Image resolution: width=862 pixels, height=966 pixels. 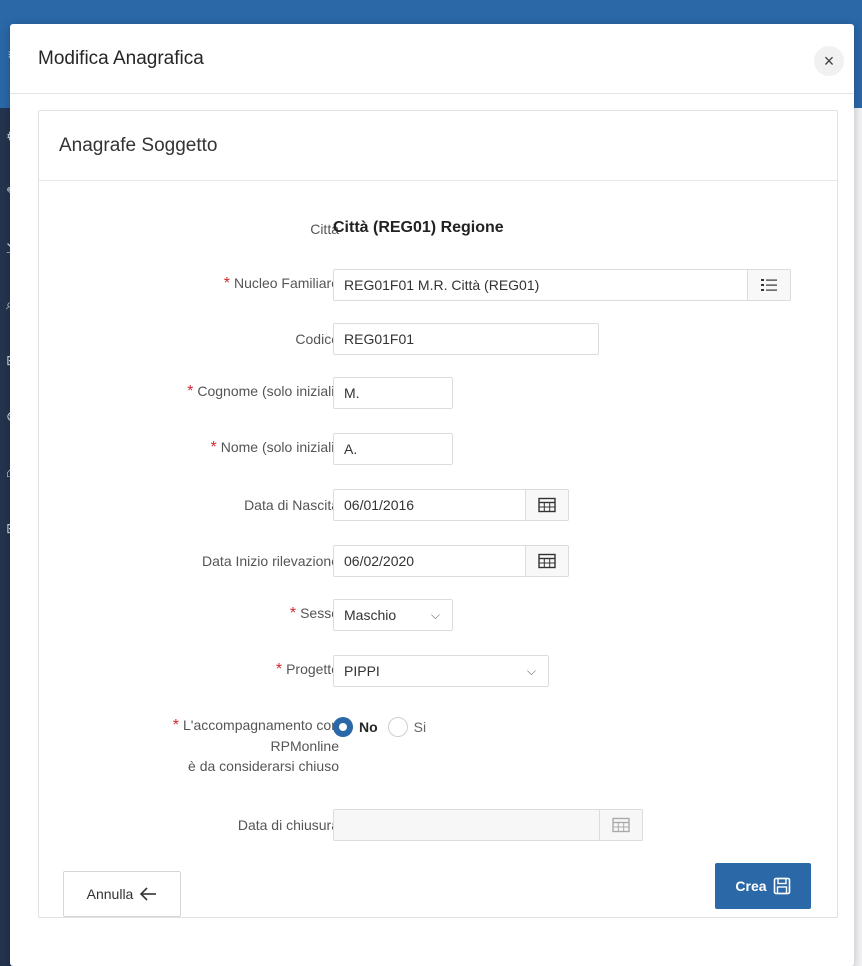 I want to click on radio-si, so click(x=397, y=727).